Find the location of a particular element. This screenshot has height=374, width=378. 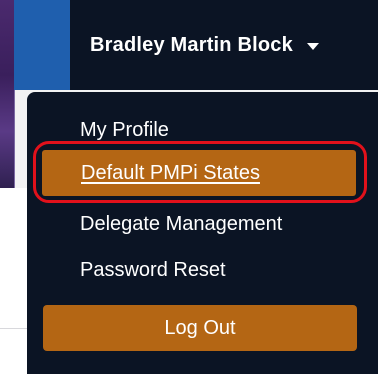

background-page-content is located at coordinates (15, 281).